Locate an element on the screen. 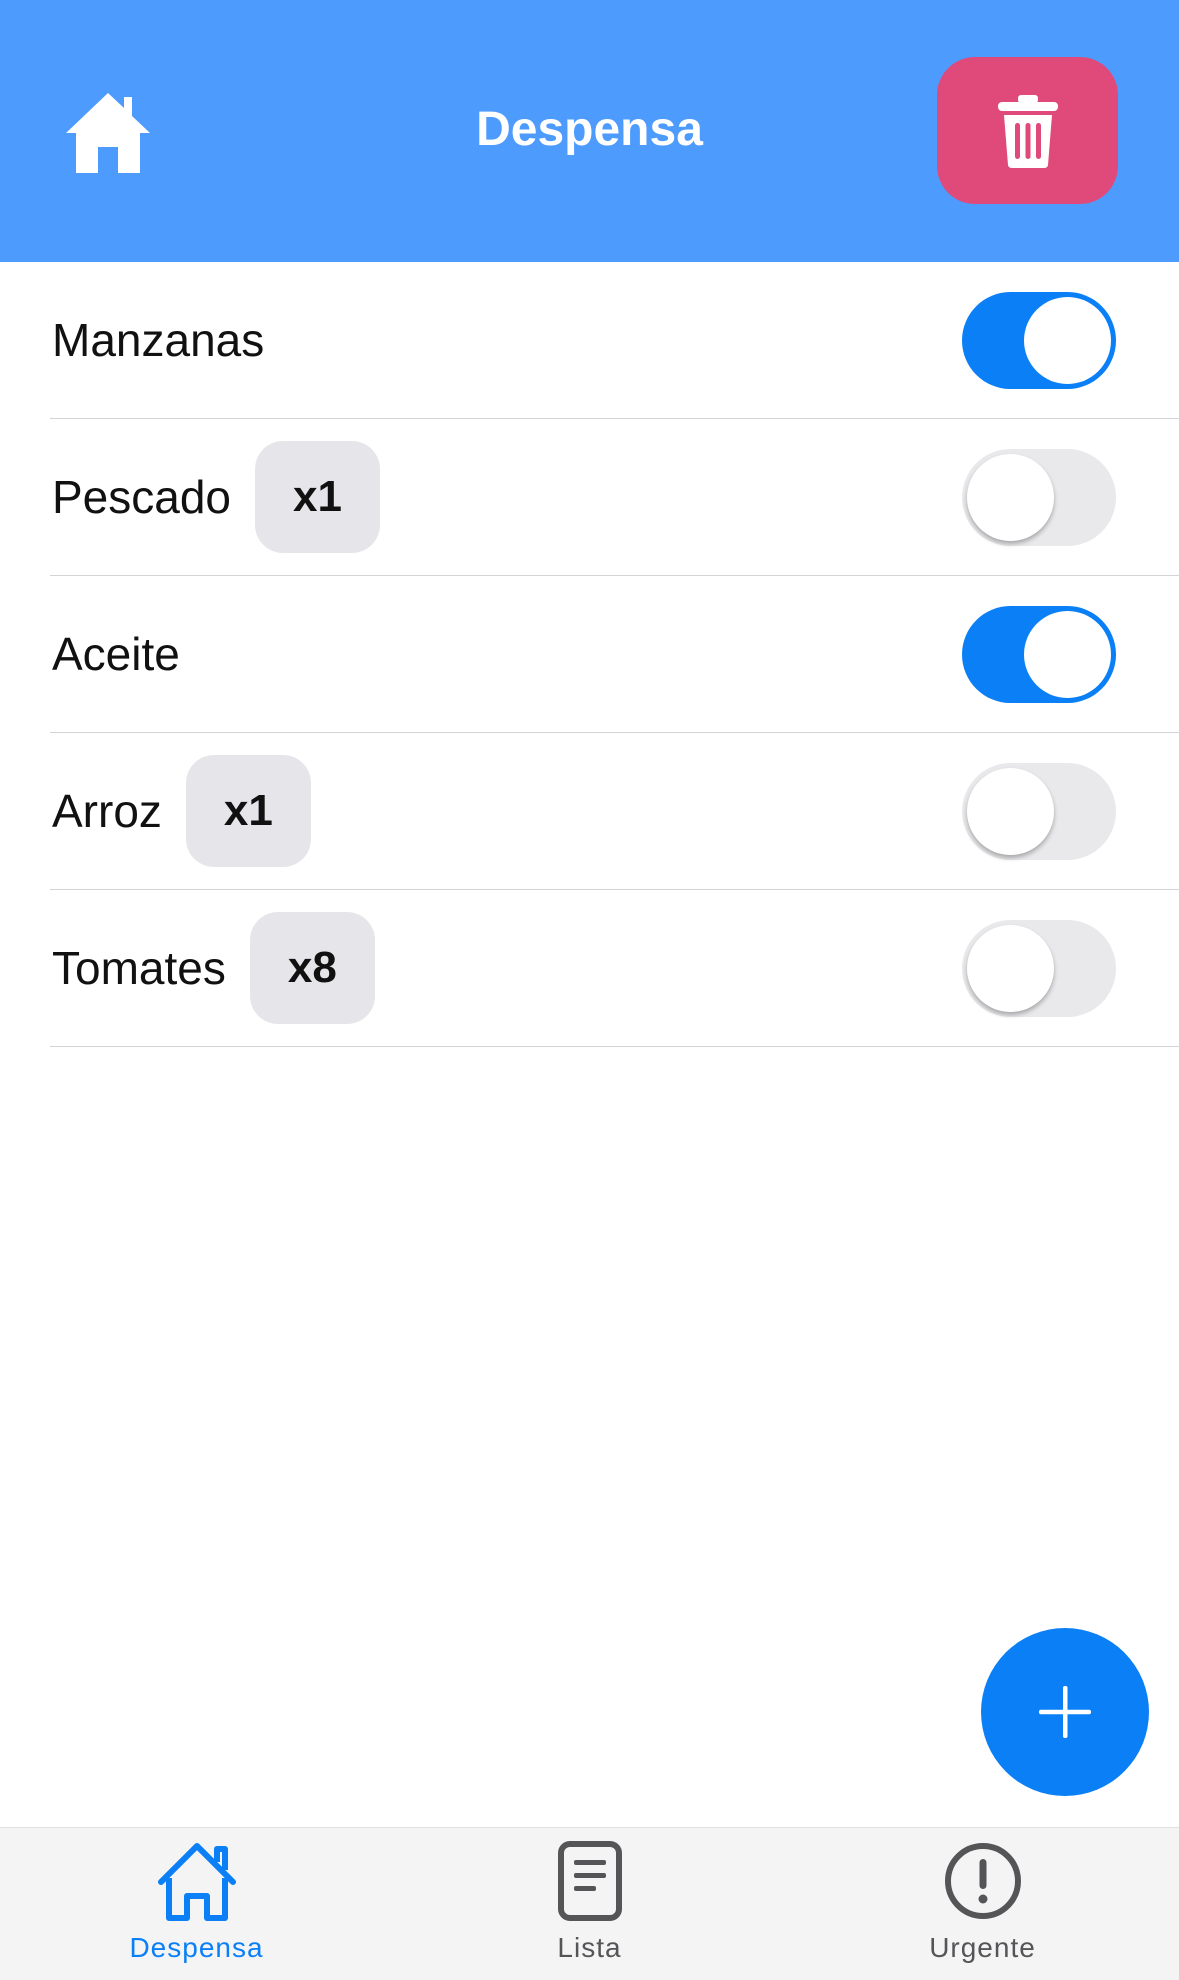 Image resolution: width=1179 pixels, height=1980 pixels. list-item: Aceite is located at coordinates (614, 654).